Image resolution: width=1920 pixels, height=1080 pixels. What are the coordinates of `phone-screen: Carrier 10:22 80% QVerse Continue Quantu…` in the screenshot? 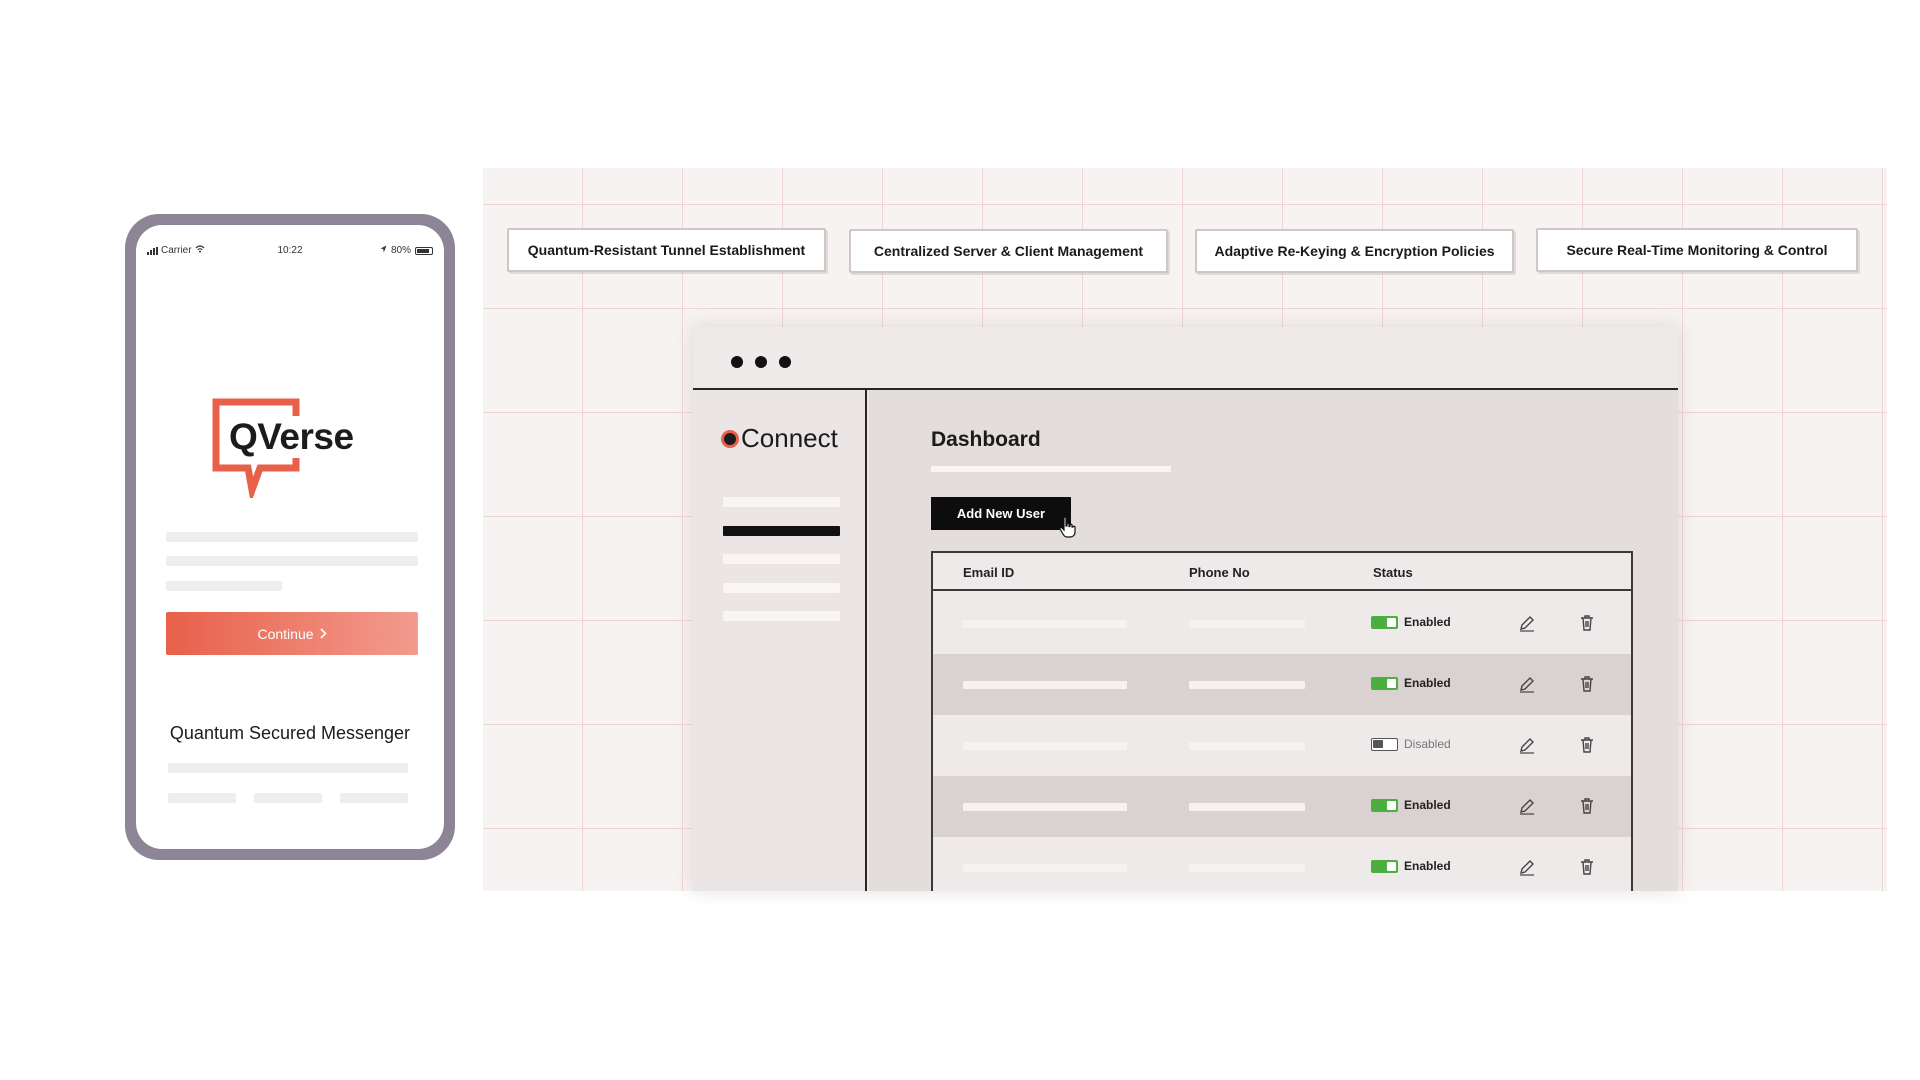 It's located at (290, 537).